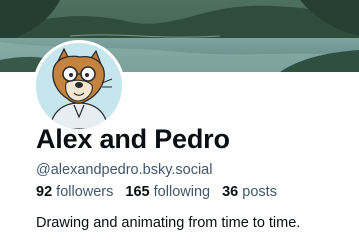  I want to click on followers-count: 92, so click(44, 192).